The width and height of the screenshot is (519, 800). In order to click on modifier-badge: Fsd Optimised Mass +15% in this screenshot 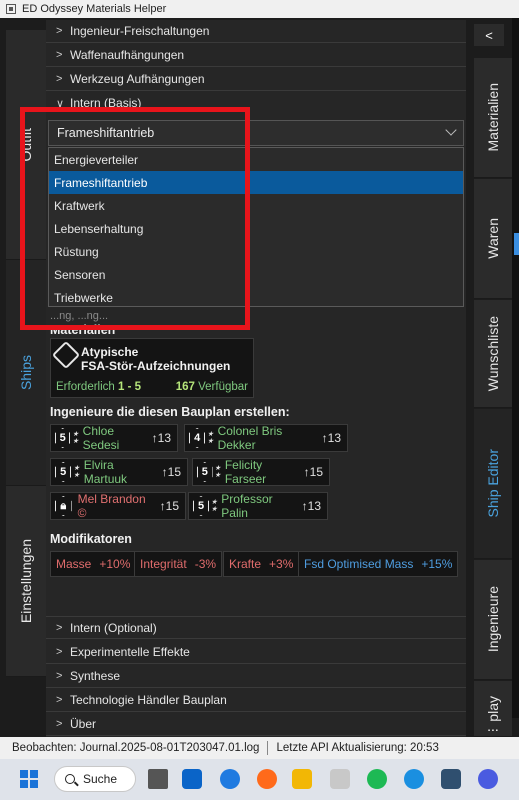, I will do `click(378, 564)`.